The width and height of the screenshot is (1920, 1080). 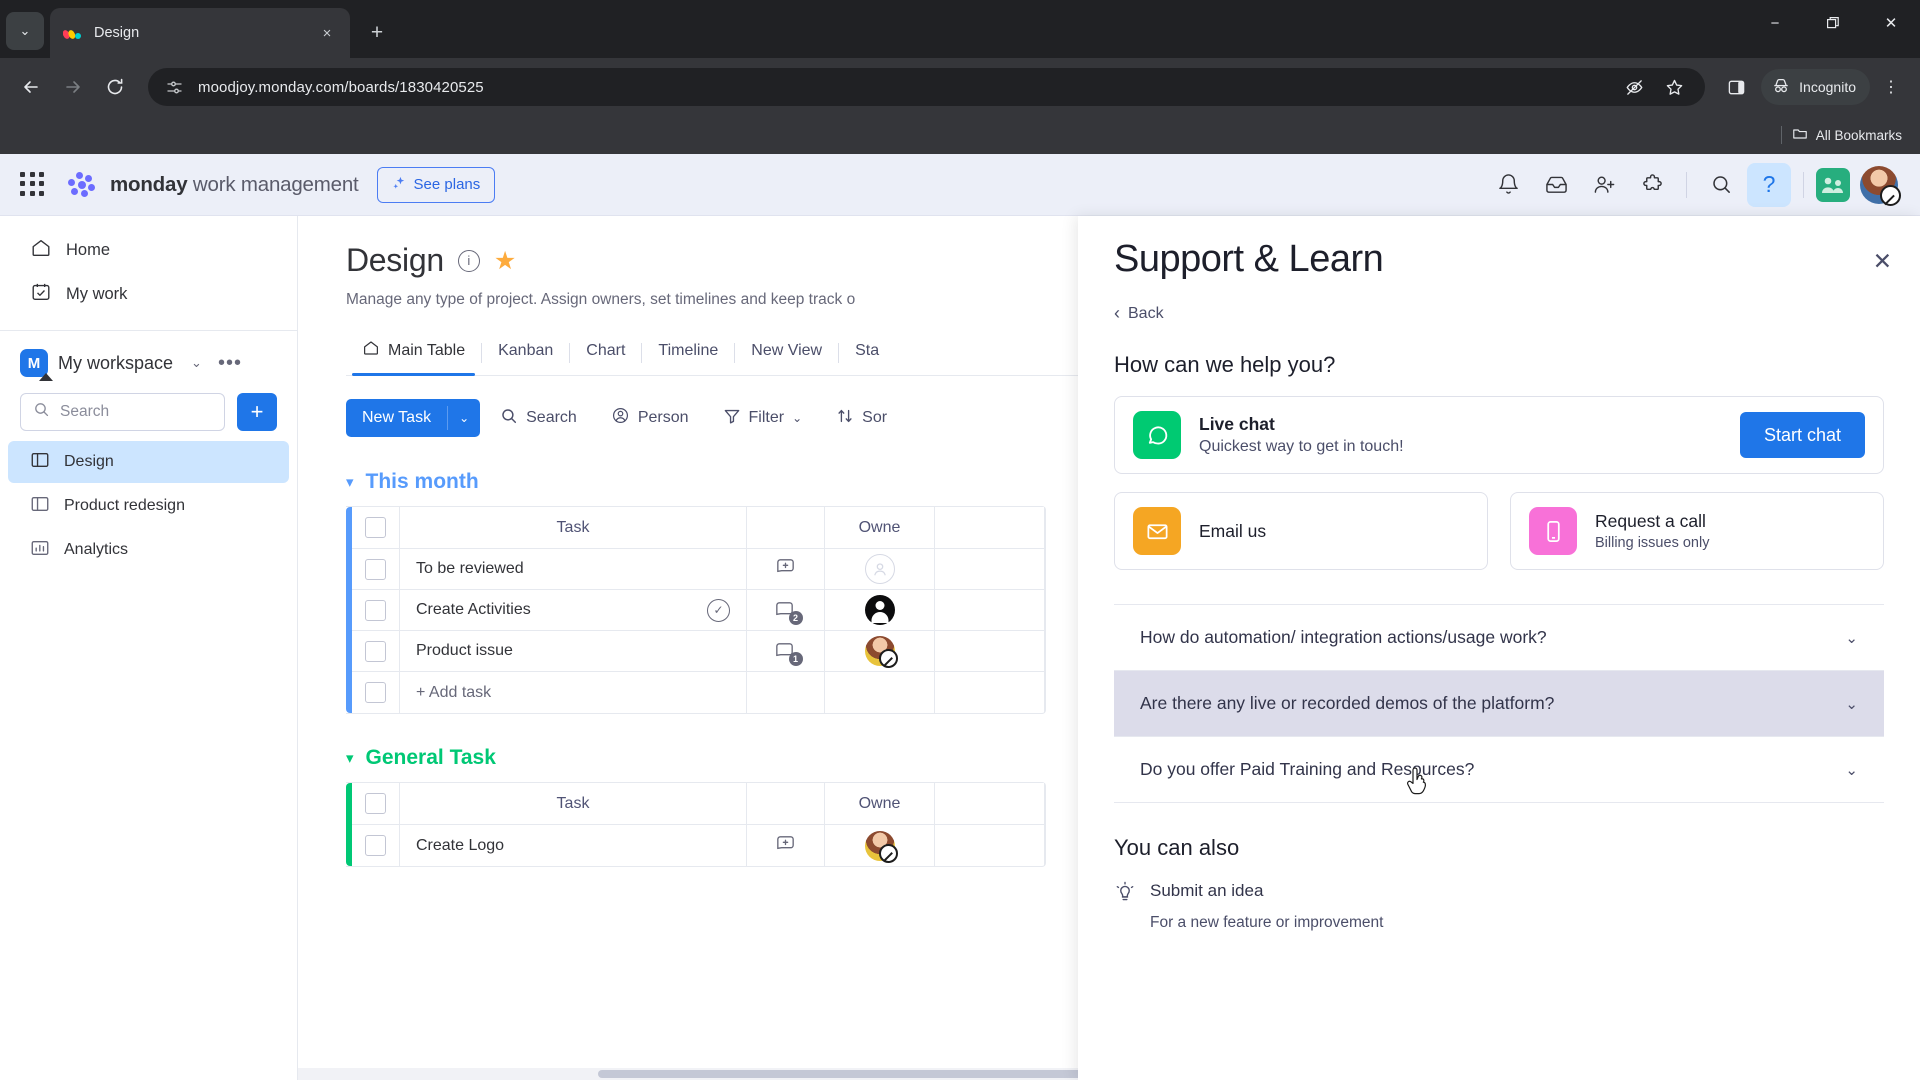 What do you see at coordinates (73, 87) in the screenshot?
I see `forward-icon` at bounding box center [73, 87].